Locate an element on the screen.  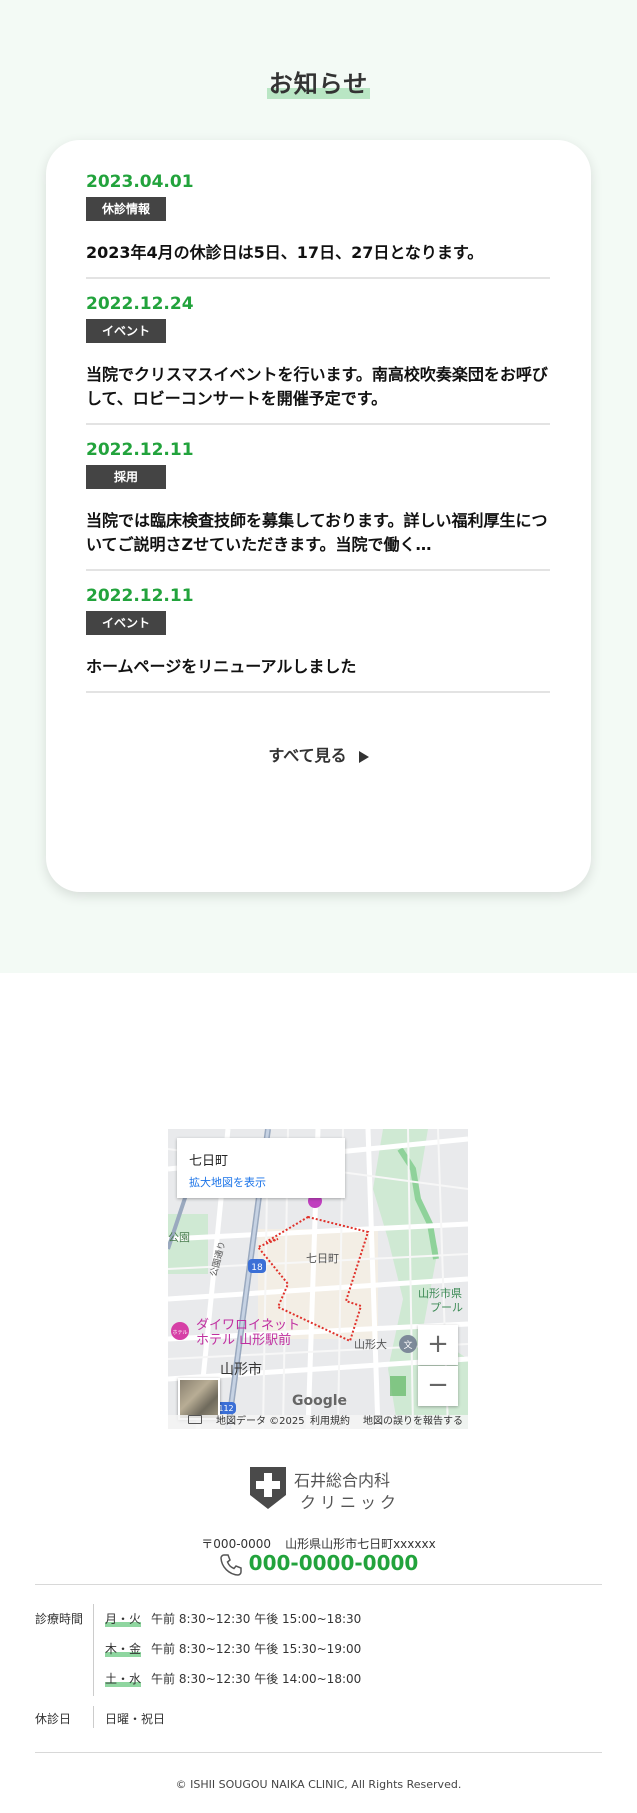
report-error-link: 地図の誤りを報告する is located at coordinates (413, 1422).